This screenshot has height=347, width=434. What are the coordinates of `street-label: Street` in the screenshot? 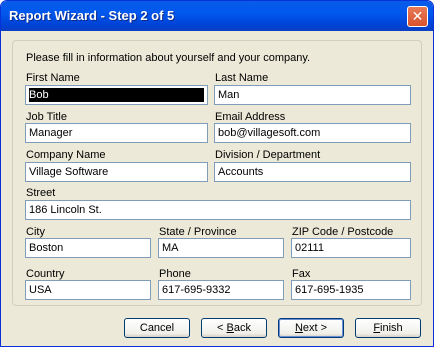 It's located at (41, 193).